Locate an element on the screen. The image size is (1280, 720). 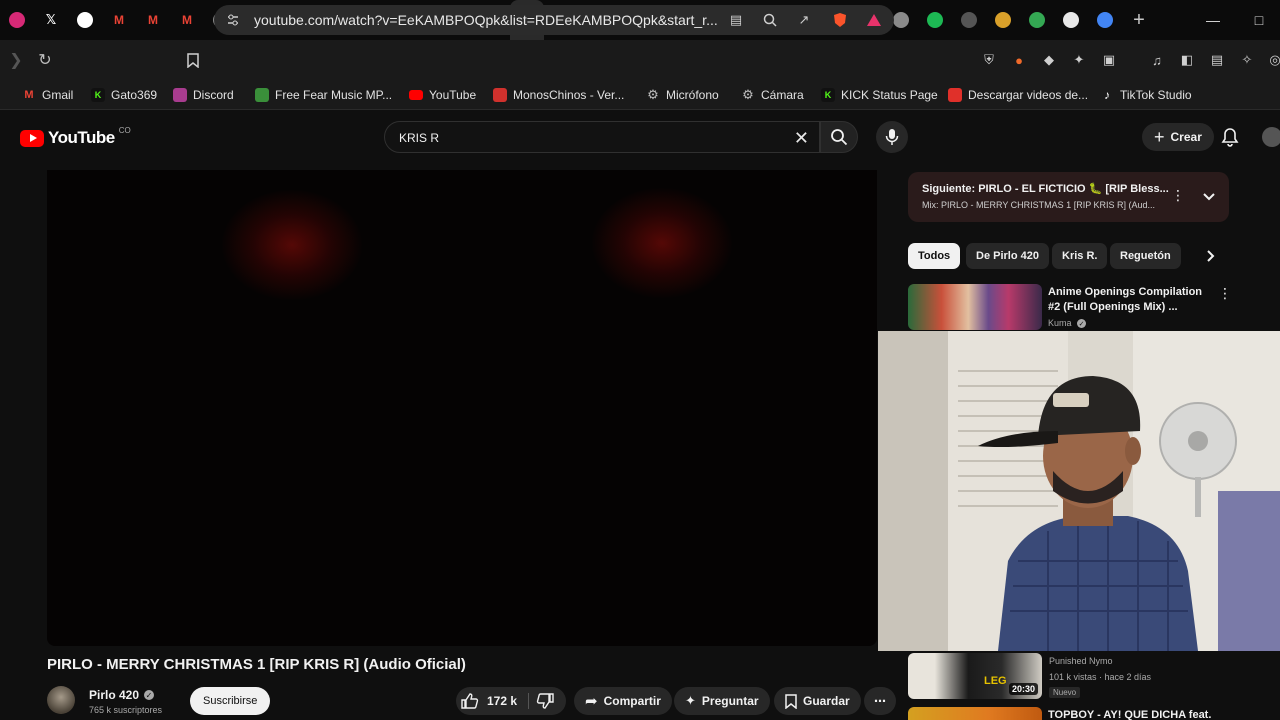
recommendation-title: TOPBOY - AY! QUE DICHA feat. is located at coordinates (1148, 714).